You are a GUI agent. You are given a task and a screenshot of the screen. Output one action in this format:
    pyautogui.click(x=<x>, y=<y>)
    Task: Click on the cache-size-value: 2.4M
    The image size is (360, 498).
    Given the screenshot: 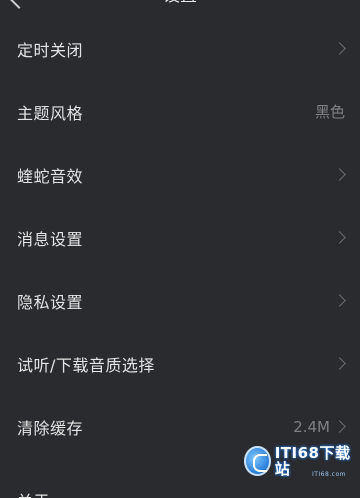 What is the action you would take?
    pyautogui.click(x=311, y=426)
    